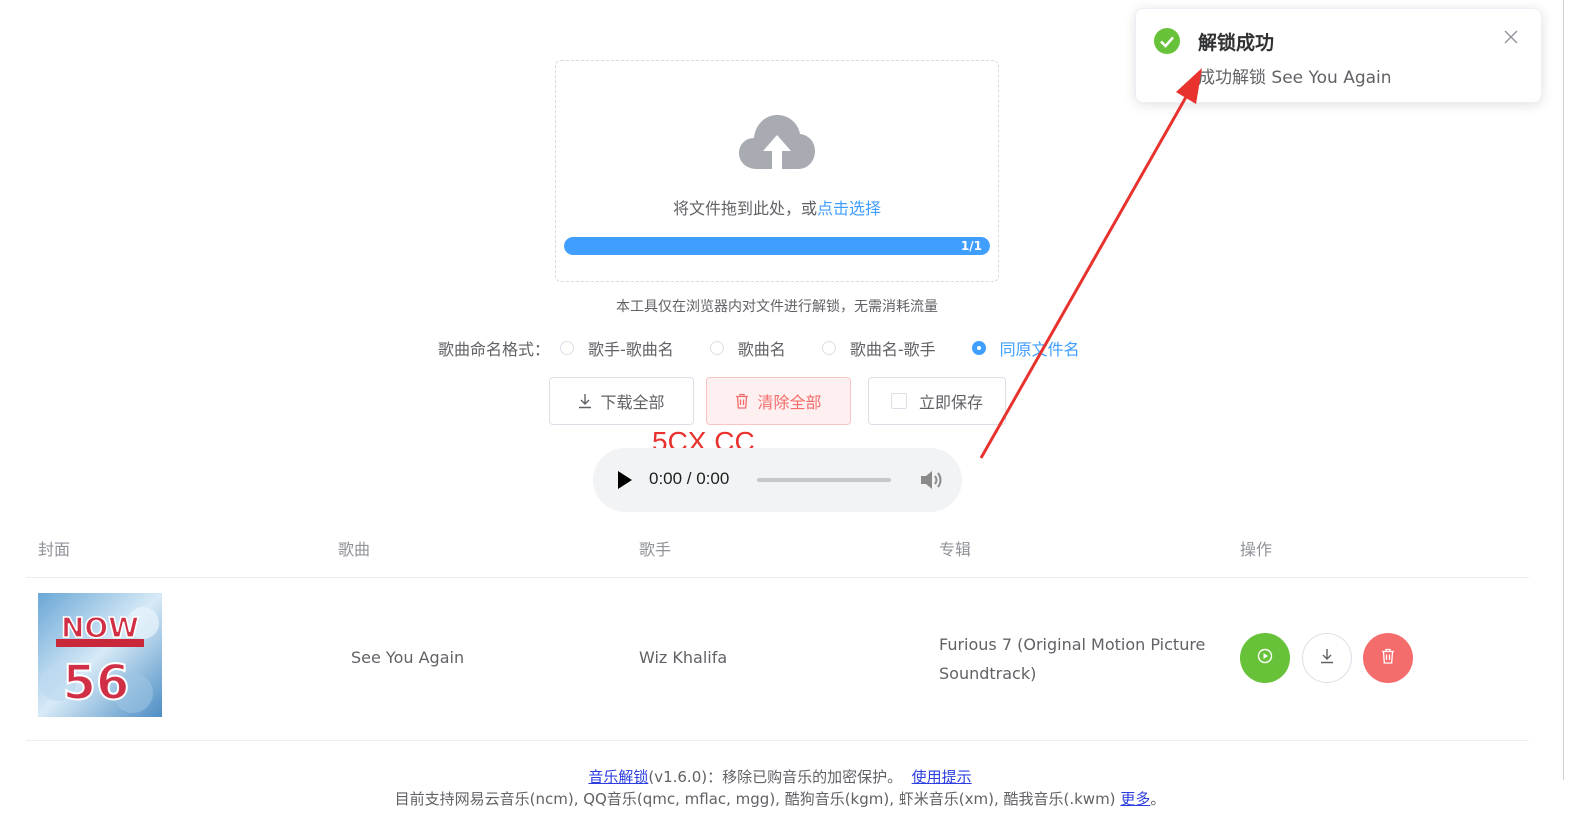 The width and height of the screenshot is (1585, 822). I want to click on audio-time: 0:00 / 0:00, so click(689, 478).